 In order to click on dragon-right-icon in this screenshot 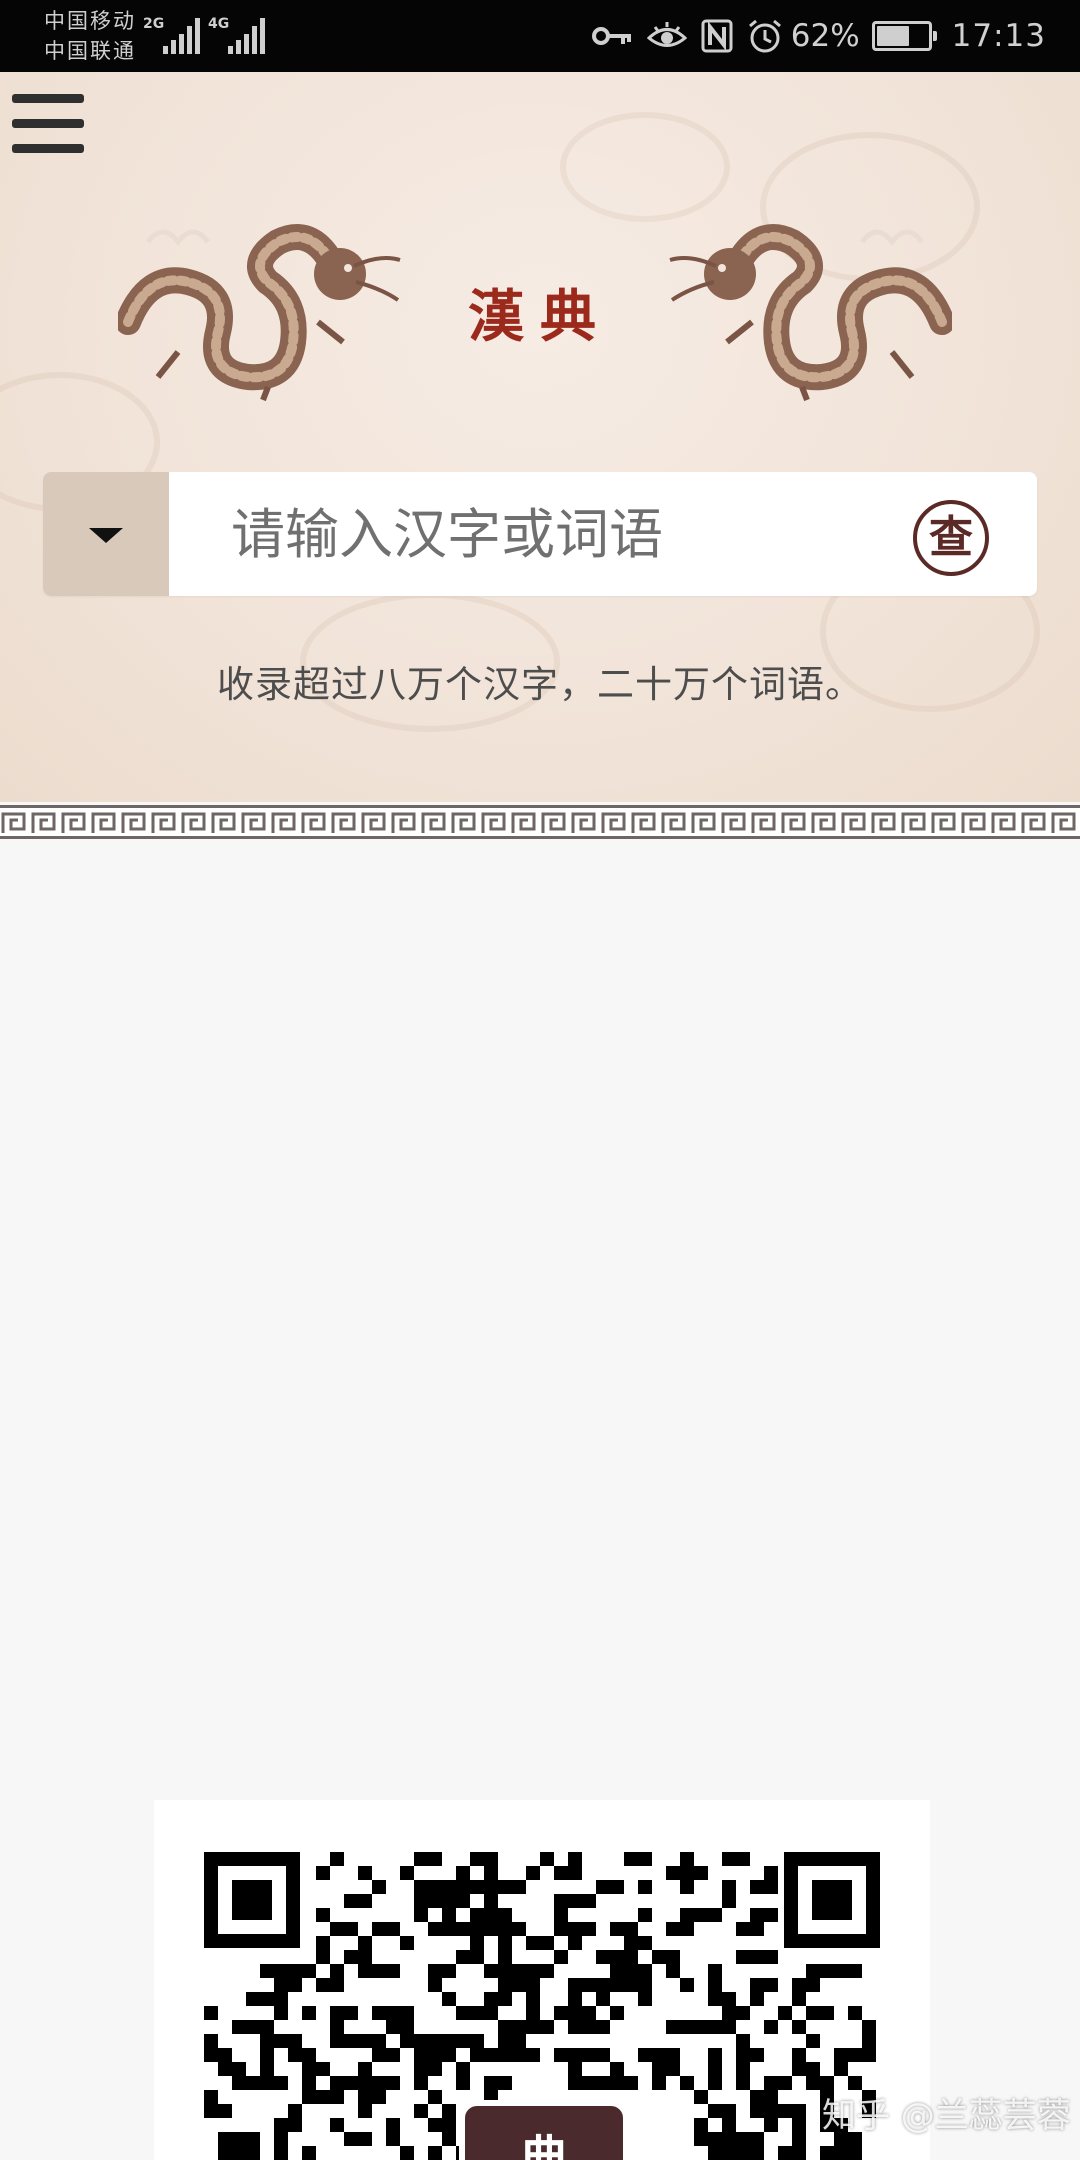, I will do `click(810, 313)`.